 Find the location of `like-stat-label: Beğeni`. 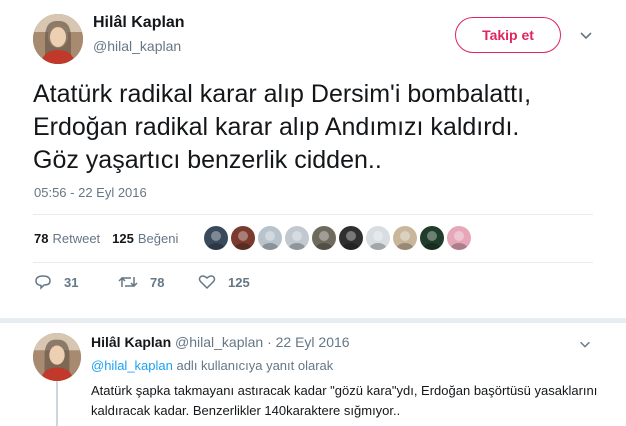

like-stat-label: Beğeni is located at coordinates (158, 238).